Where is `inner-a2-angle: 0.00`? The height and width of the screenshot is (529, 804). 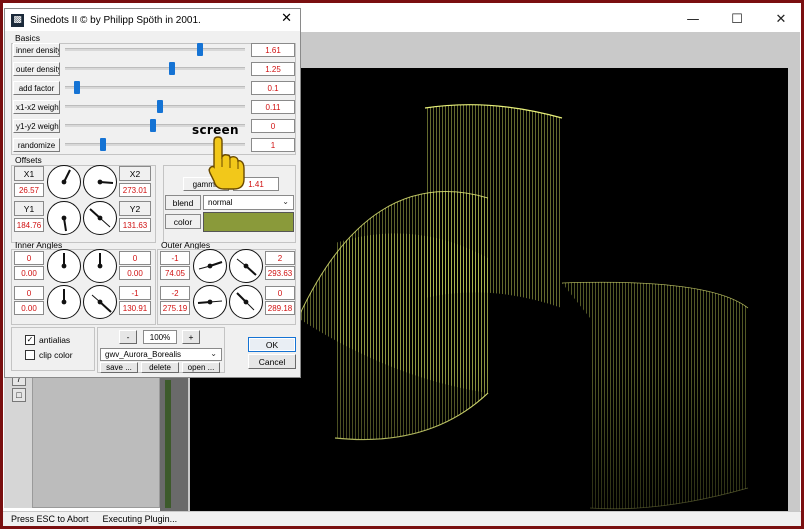 inner-a2-angle: 0.00 is located at coordinates (135, 273).